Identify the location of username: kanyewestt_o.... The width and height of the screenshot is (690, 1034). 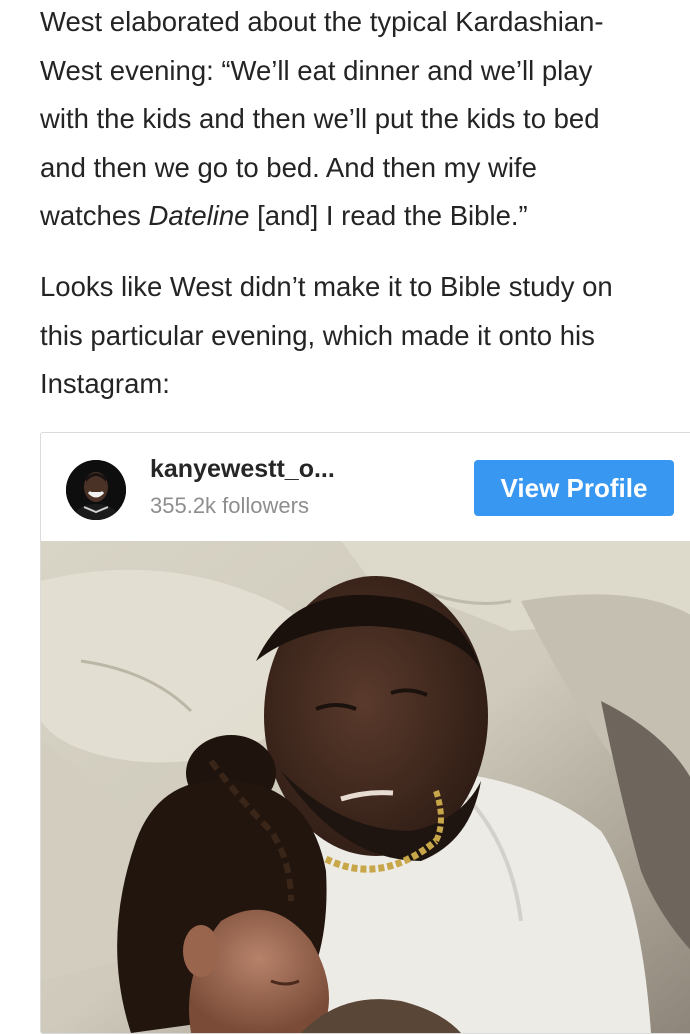
(242, 469).